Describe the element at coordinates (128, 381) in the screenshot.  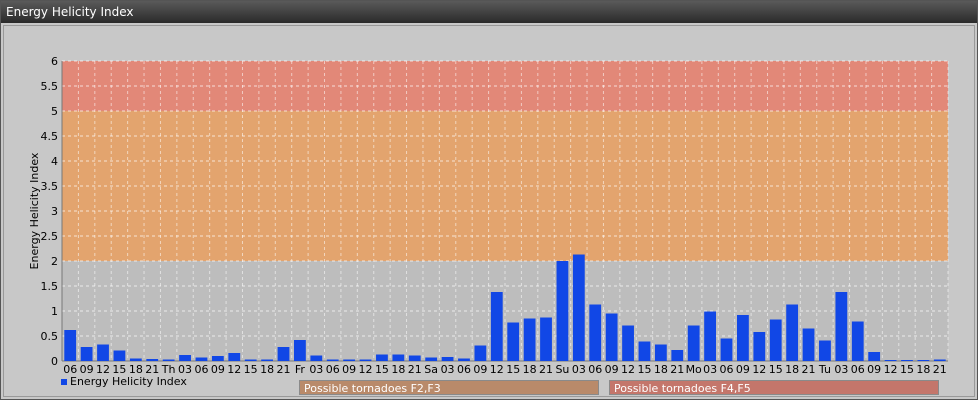
I see `series-legend-label: Energy Helicity Index` at that location.